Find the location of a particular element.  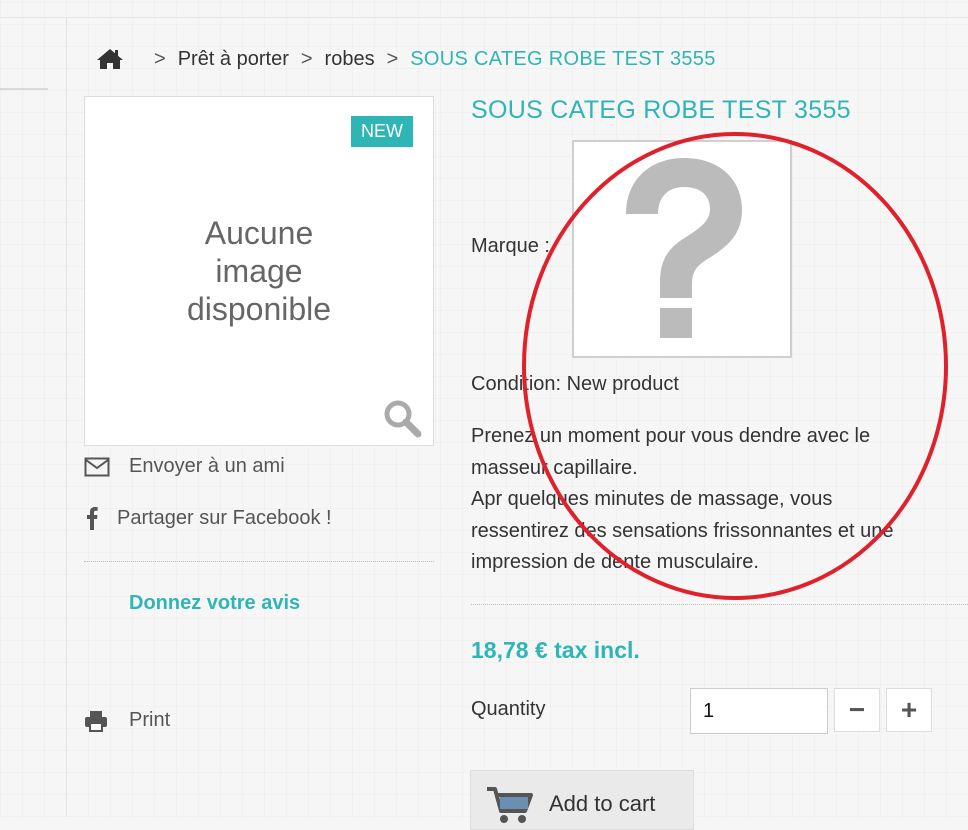

new-badge: NEW is located at coordinates (382, 131).